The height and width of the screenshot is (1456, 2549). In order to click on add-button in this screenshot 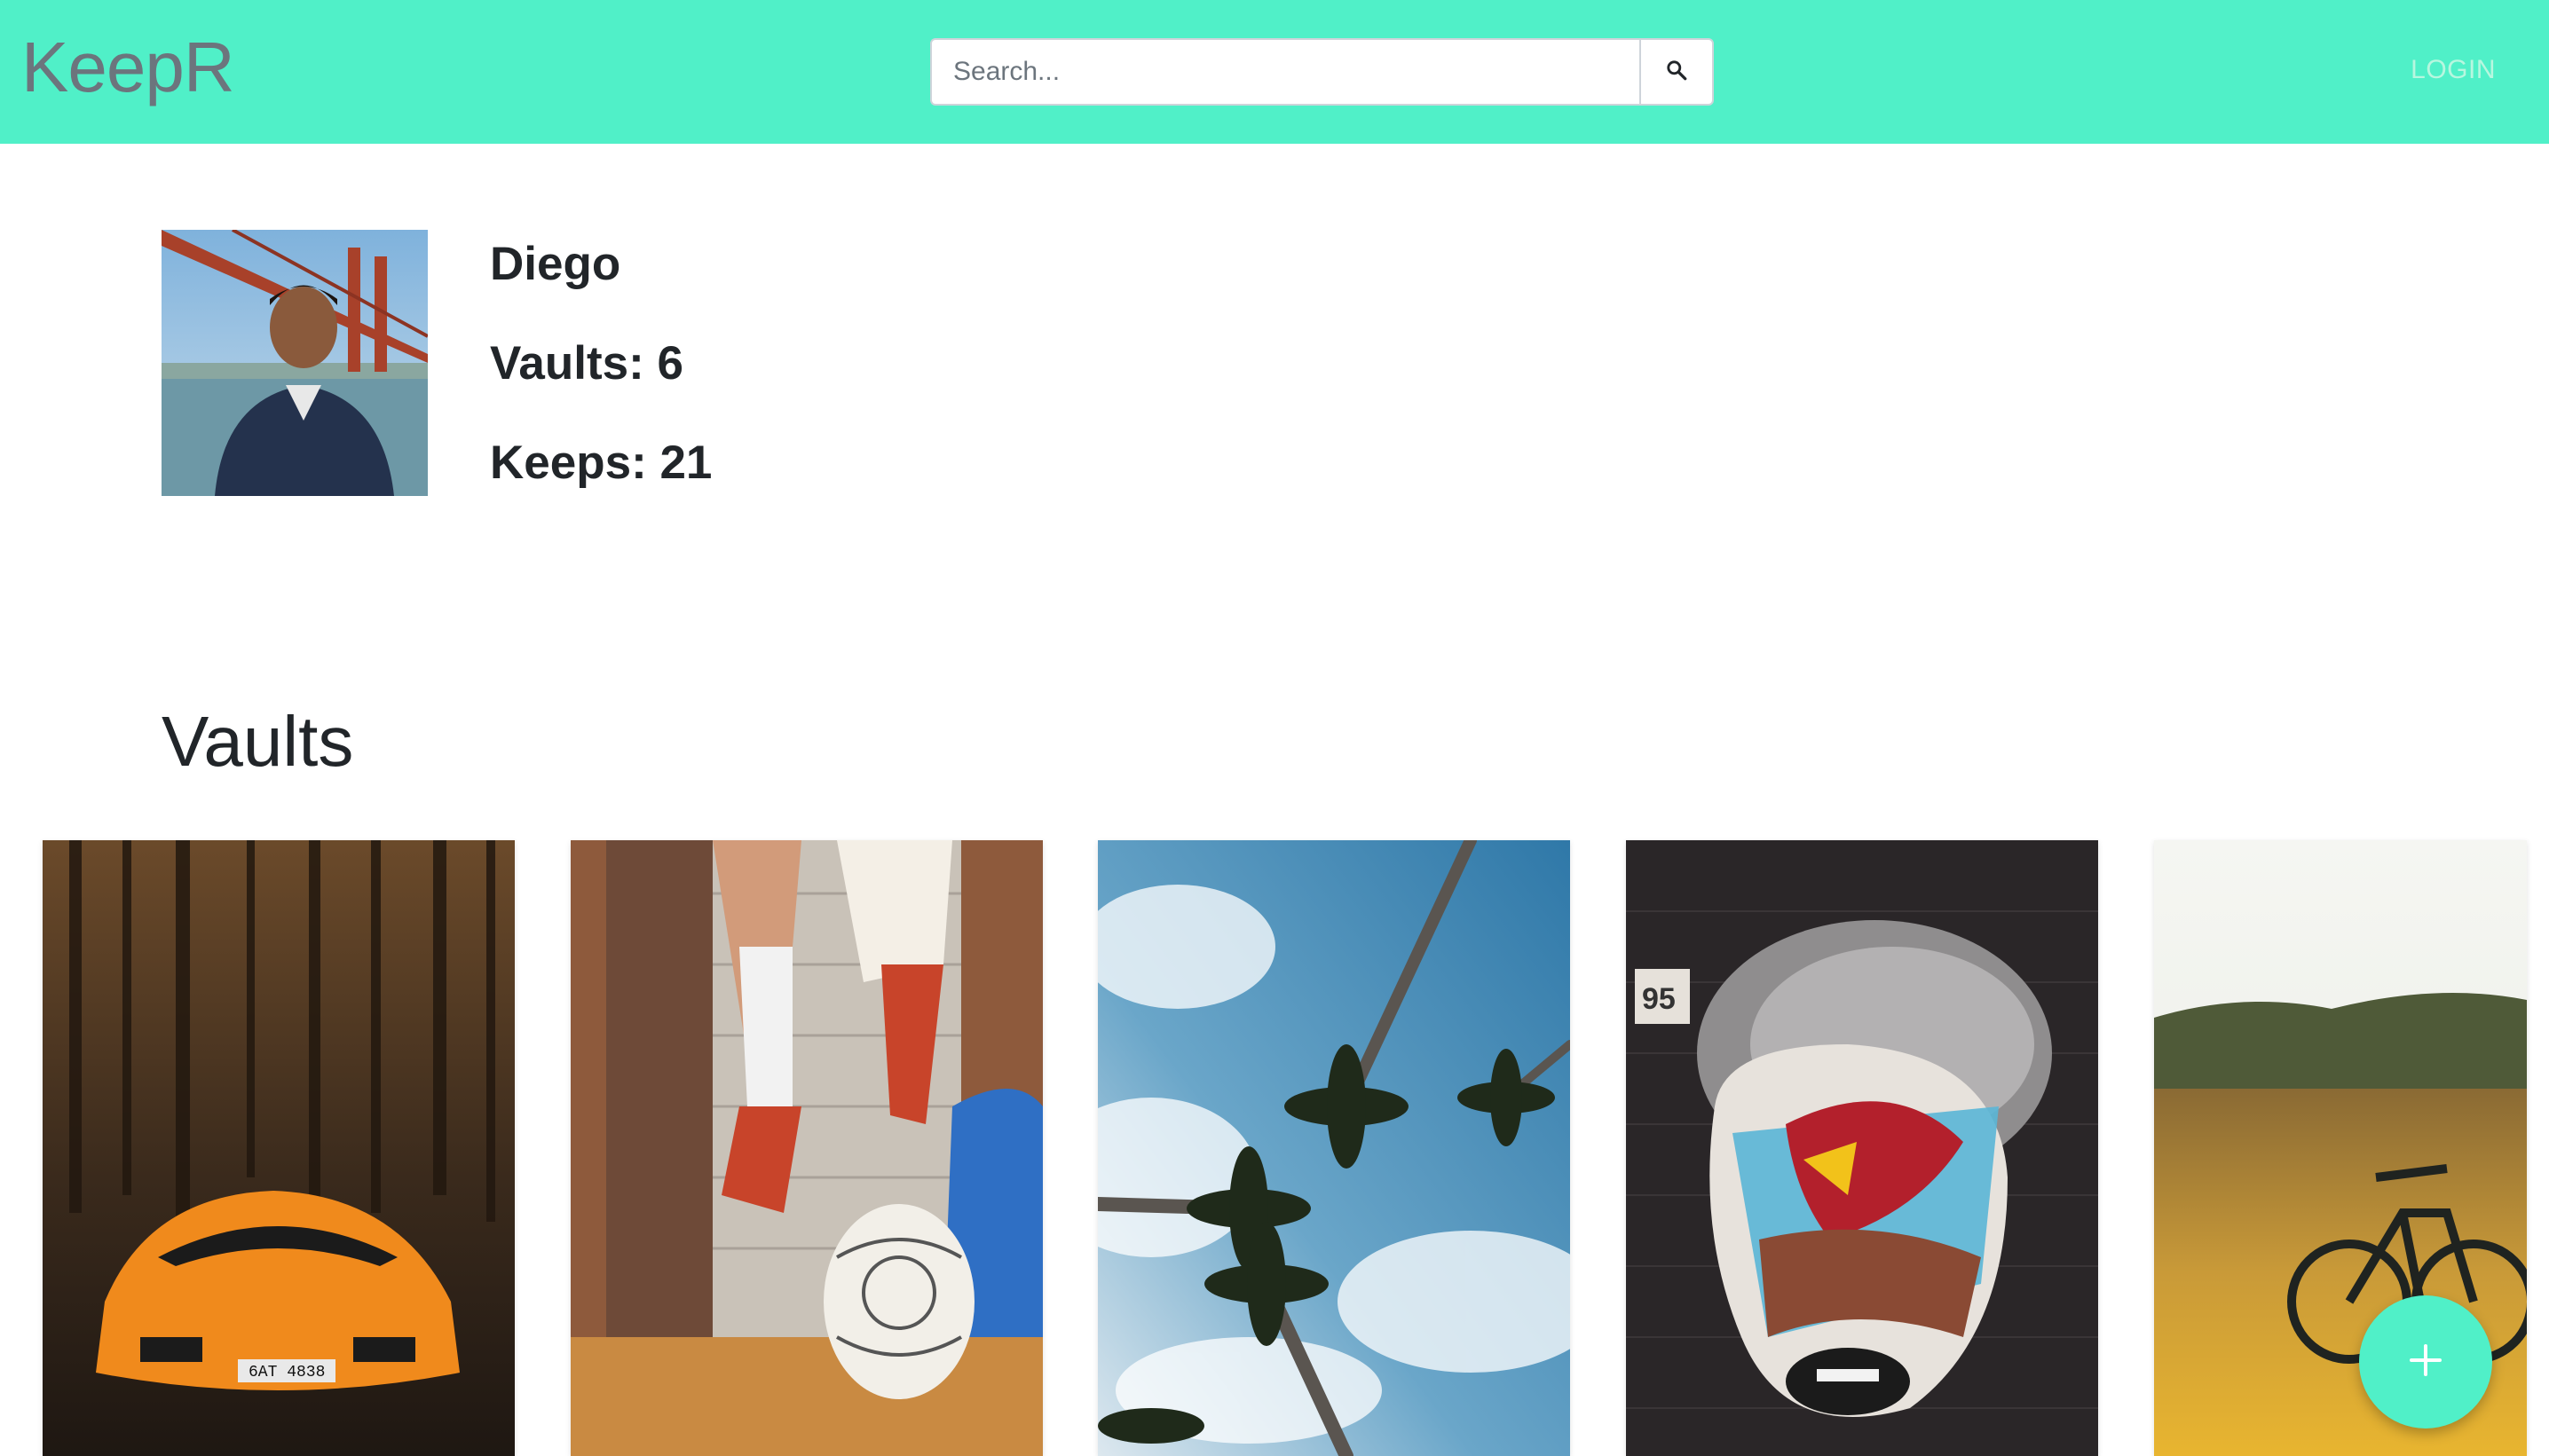, I will do `click(2426, 1361)`.